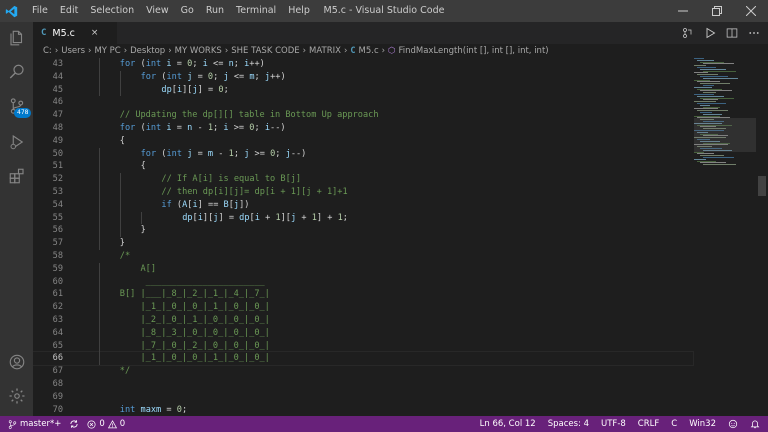 Image resolution: width=768 pixels, height=432 pixels. What do you see at coordinates (147, 51) in the screenshot?
I see `breadcrumb-segment: Desktop` at bounding box center [147, 51].